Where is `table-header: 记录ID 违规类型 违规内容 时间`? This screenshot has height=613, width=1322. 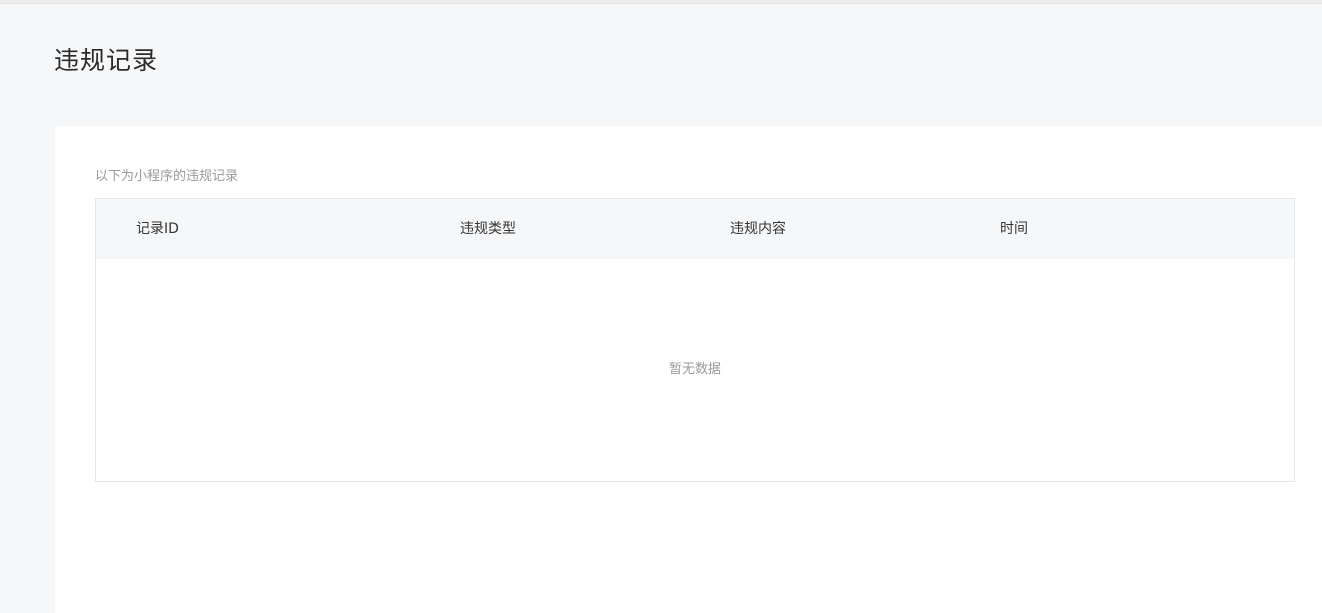
table-header: 记录ID 违规类型 违规内容 时间 is located at coordinates (695, 229).